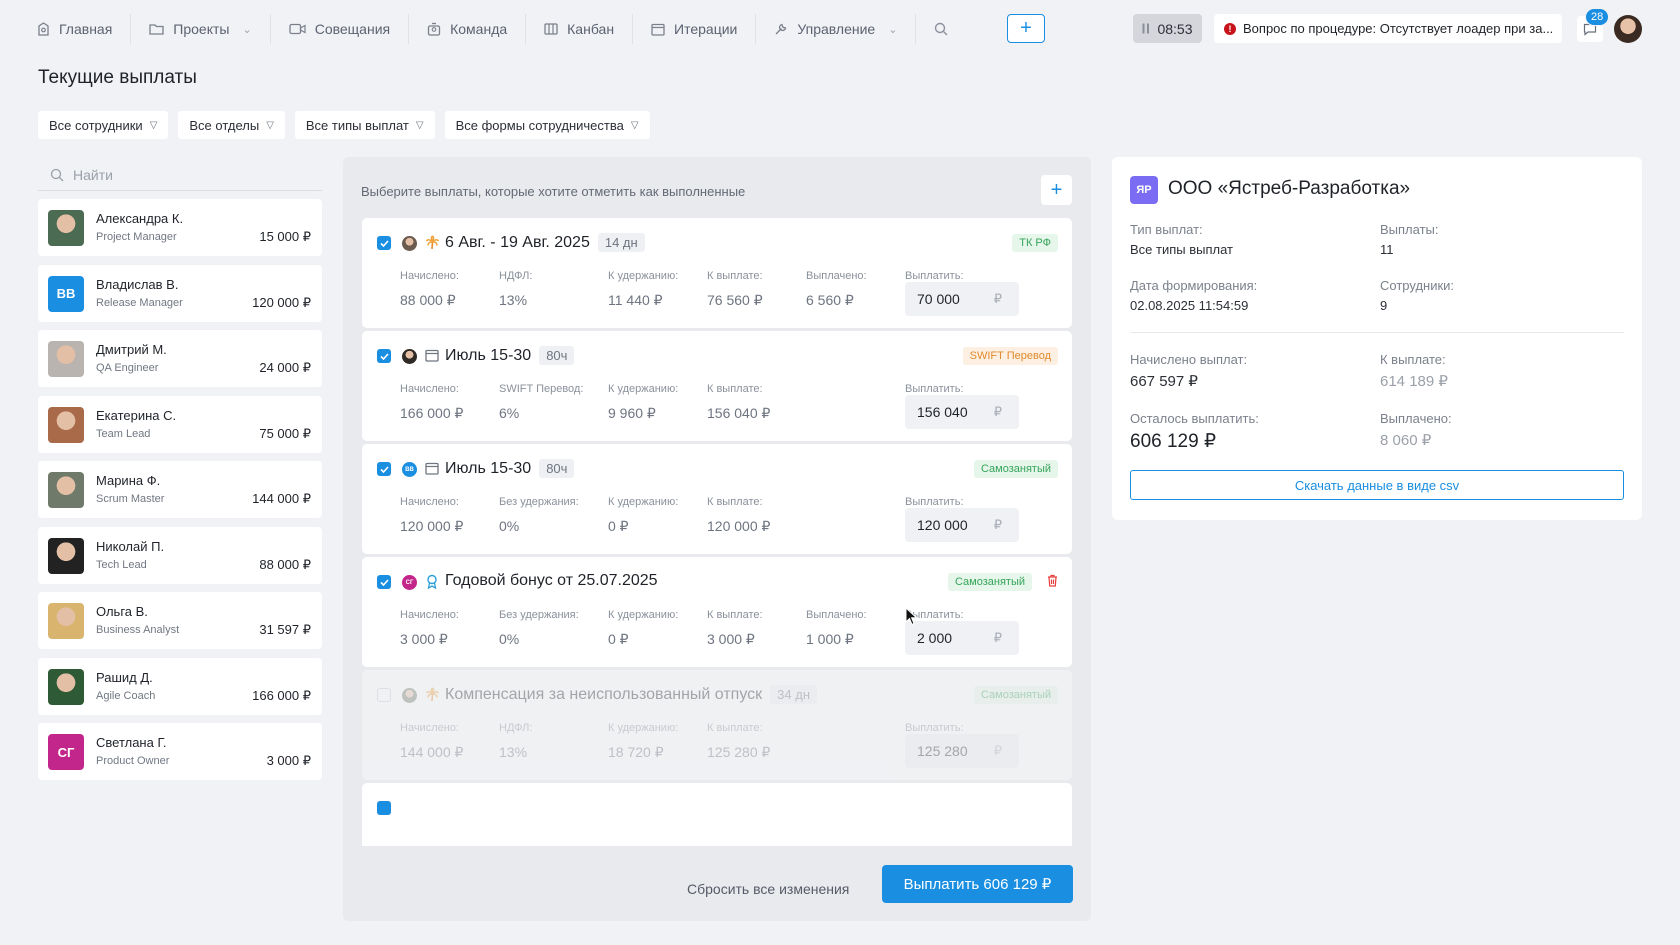  Describe the element at coordinates (962, 299) in the screenshot. I see `pay-amount-input: 70 000 ₽` at that location.